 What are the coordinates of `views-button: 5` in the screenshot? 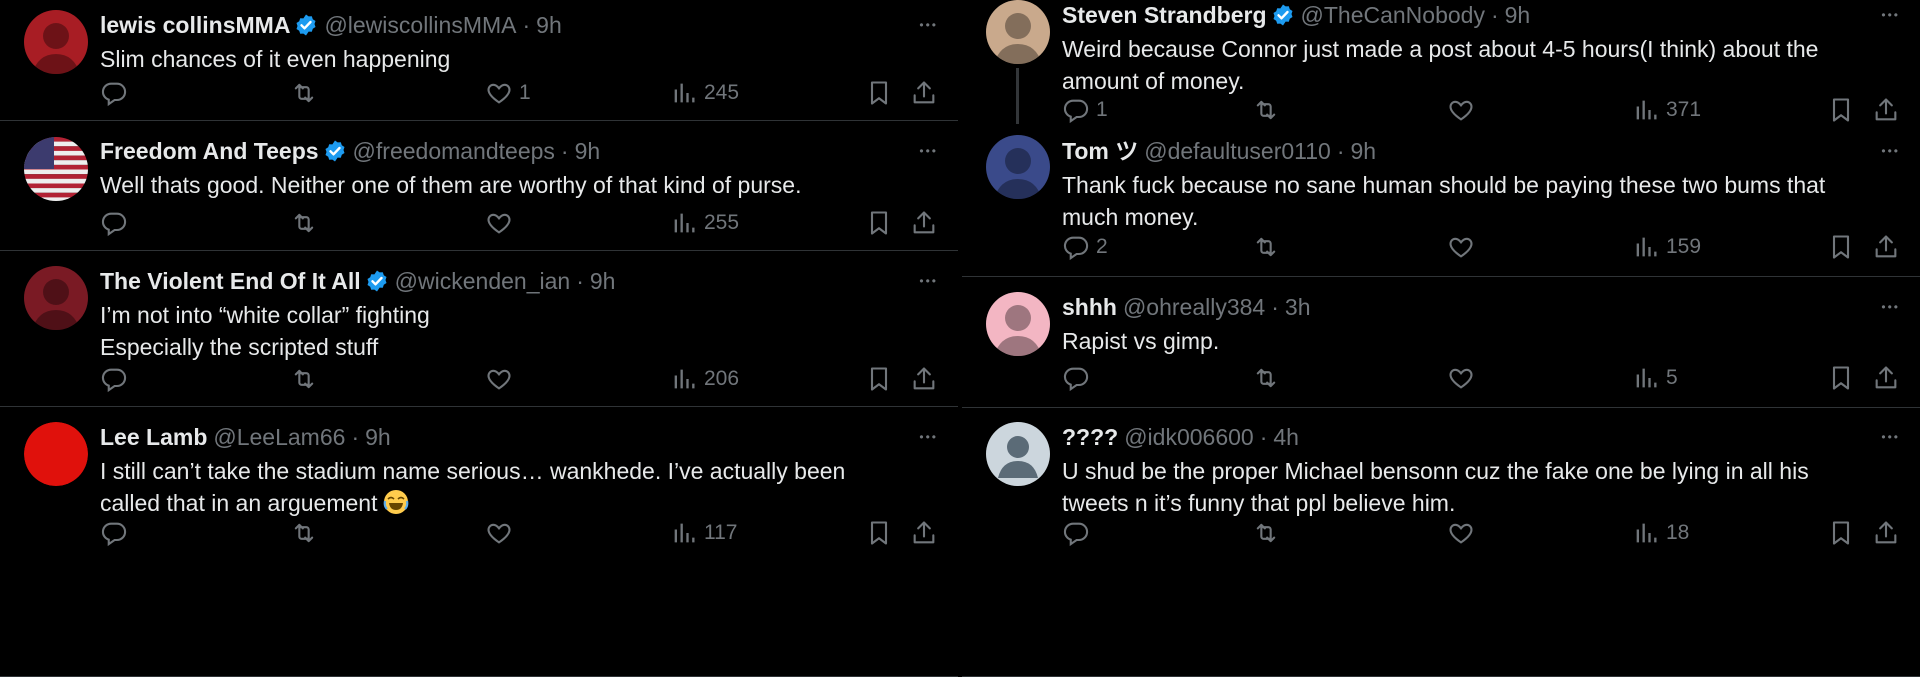 It's located at (1655, 378).